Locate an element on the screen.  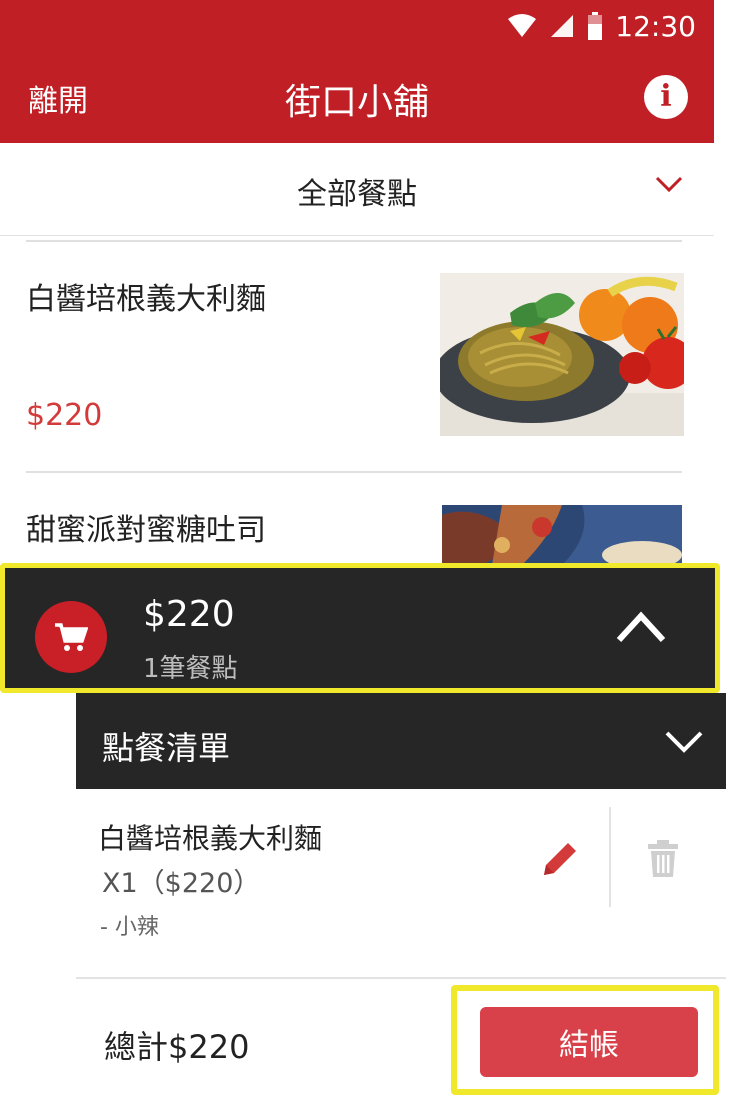
info-button: i is located at coordinates (666, 97).